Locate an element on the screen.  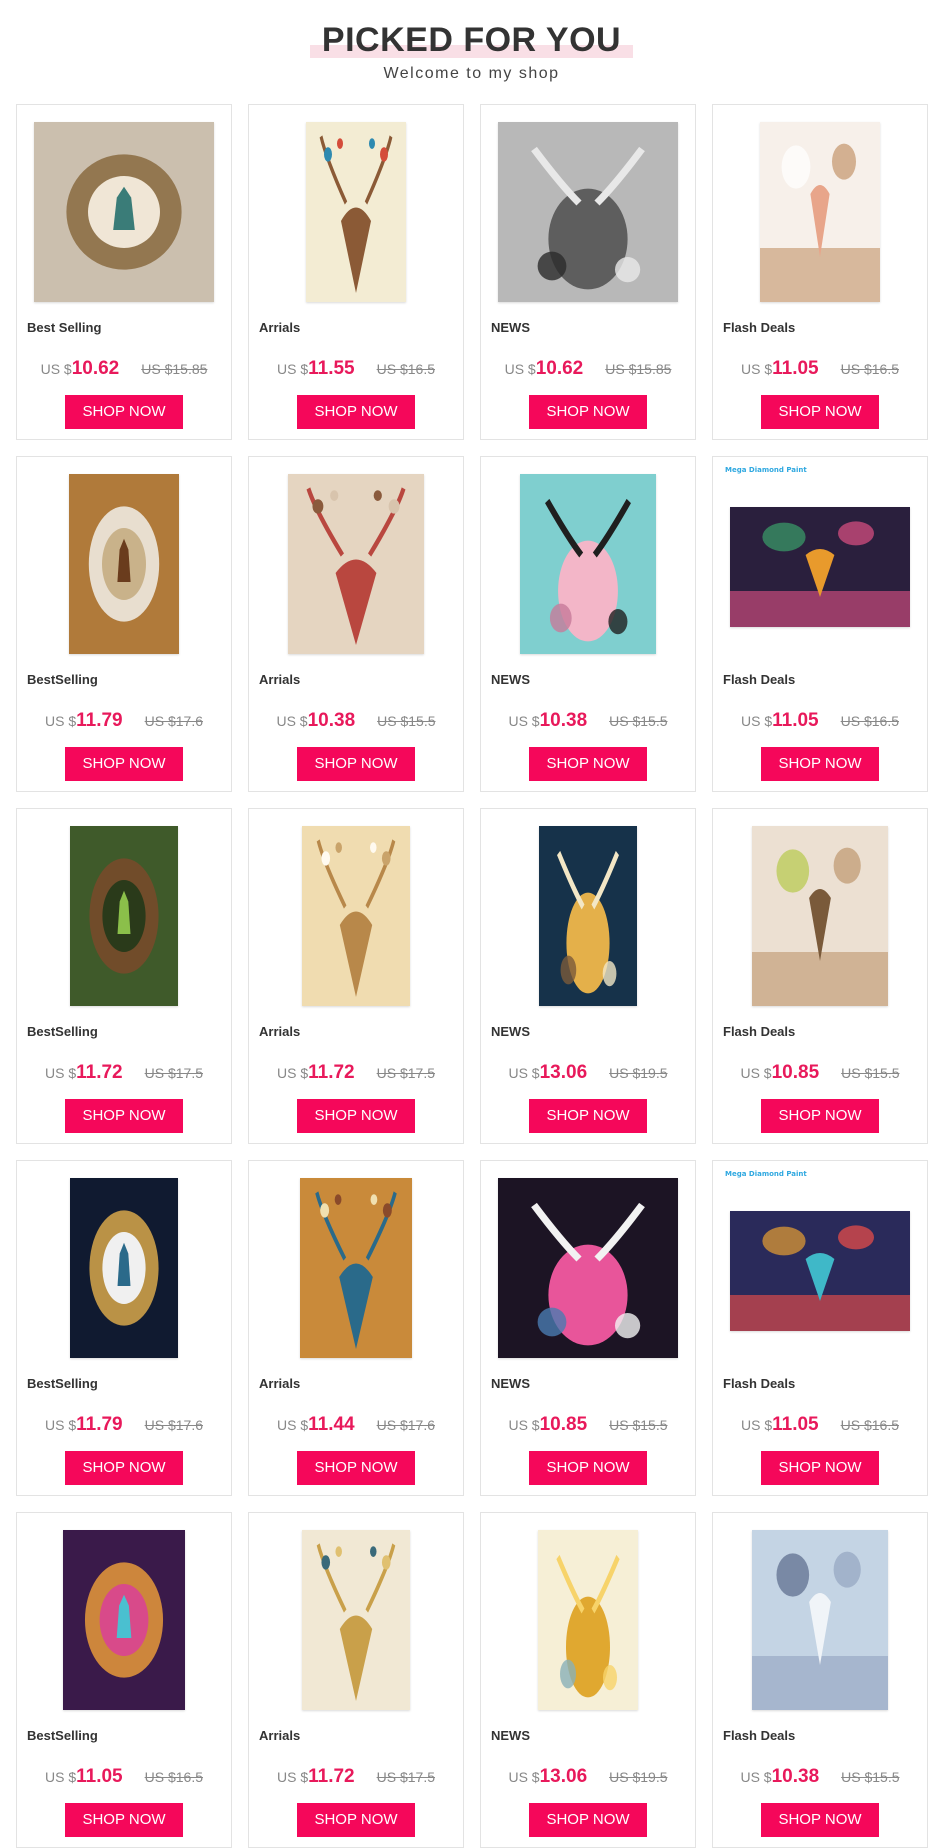
product-image-leaping-golden-deer-painting is located at coordinates (124, 1268).